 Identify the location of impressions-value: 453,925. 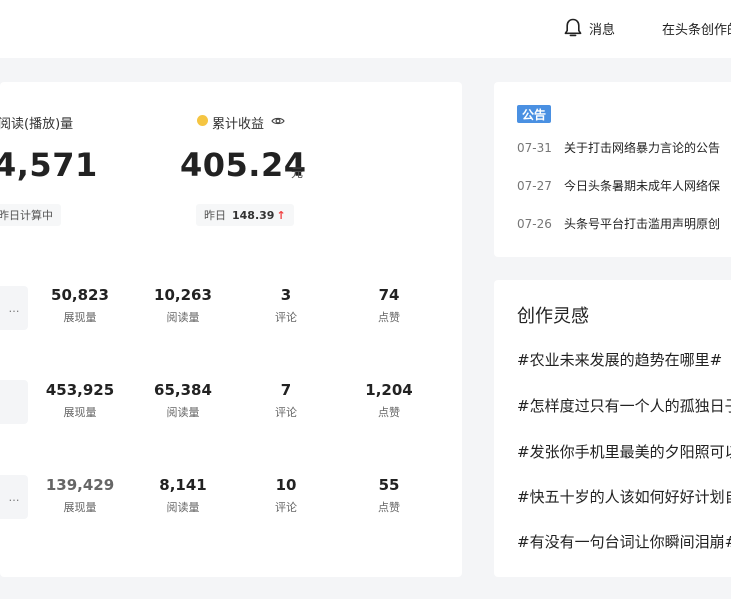
(80, 390).